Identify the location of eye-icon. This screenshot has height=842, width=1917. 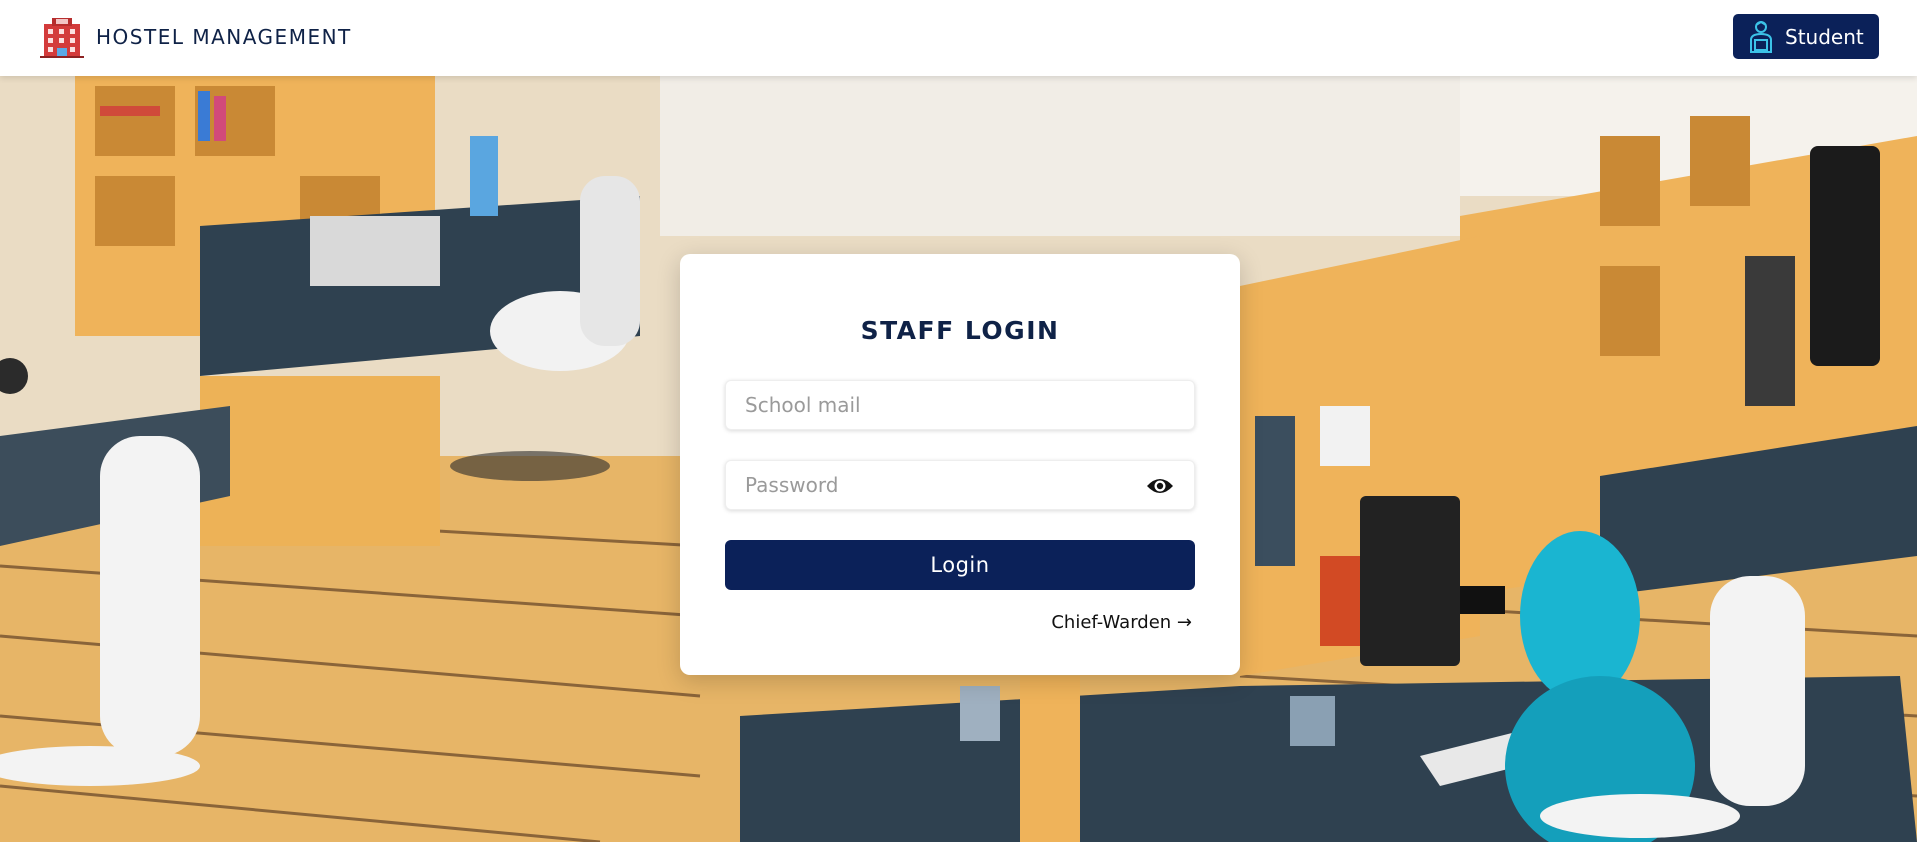
(1160, 486).